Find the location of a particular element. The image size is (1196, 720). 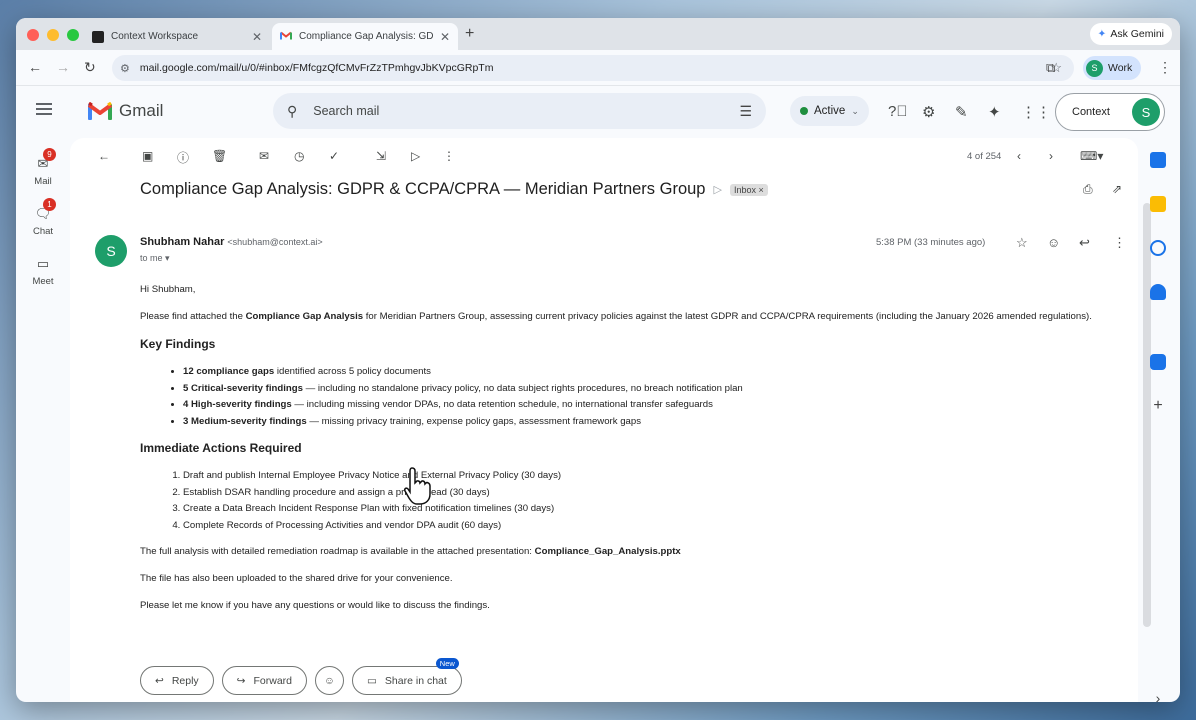

archive-icon: ▣ is located at coordinates (147, 156).